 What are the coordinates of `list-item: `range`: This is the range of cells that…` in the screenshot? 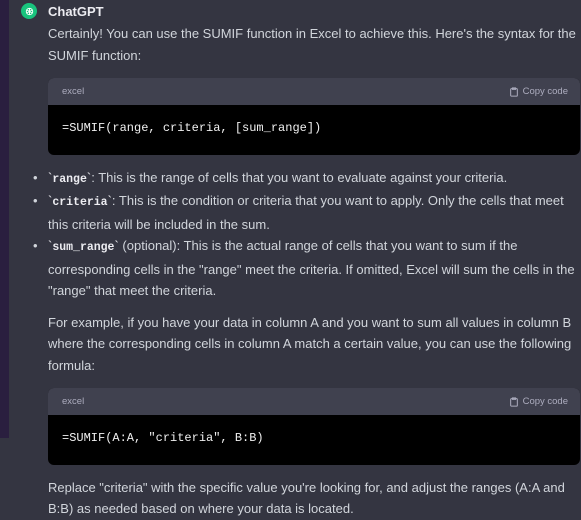 It's located at (306, 179).